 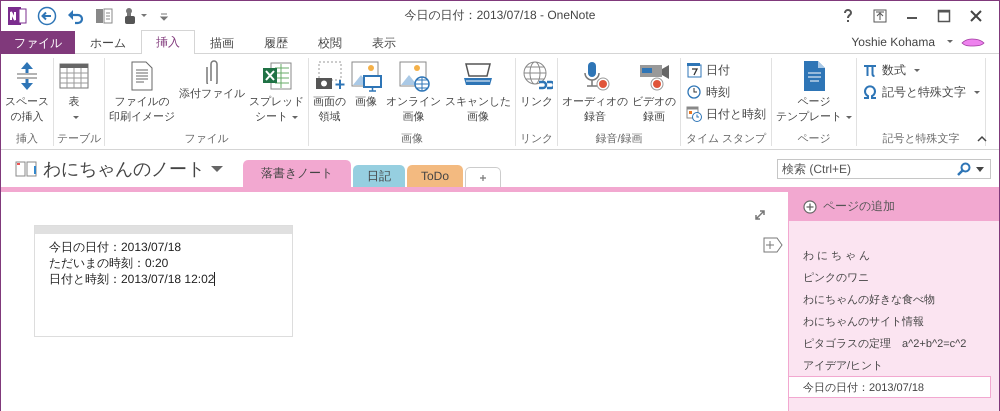 I want to click on group-label: ページ, so click(x=814, y=139).